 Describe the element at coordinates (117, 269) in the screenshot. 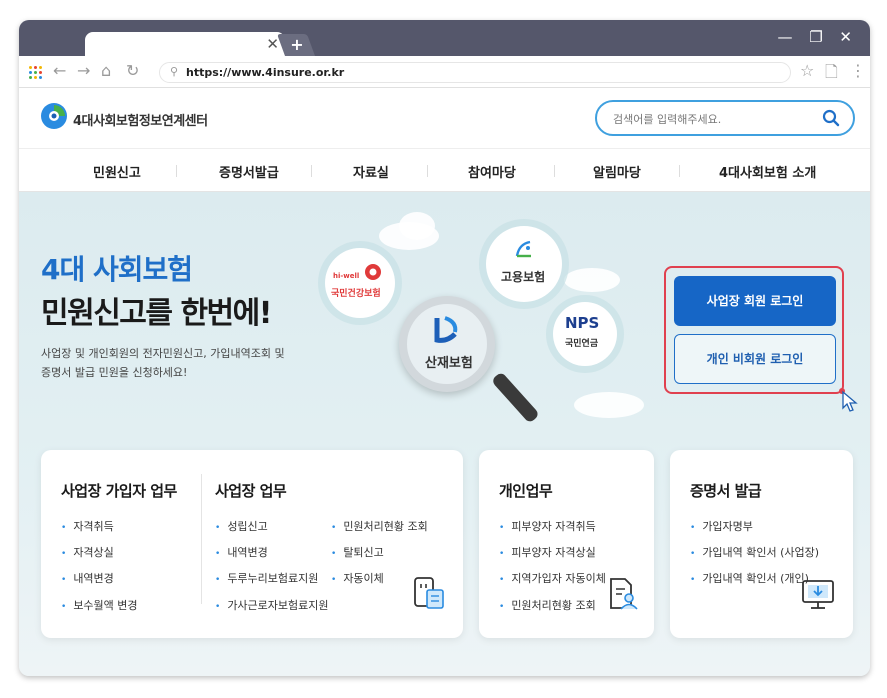

I see `hero-title-line1: 4대 사회보험` at that location.